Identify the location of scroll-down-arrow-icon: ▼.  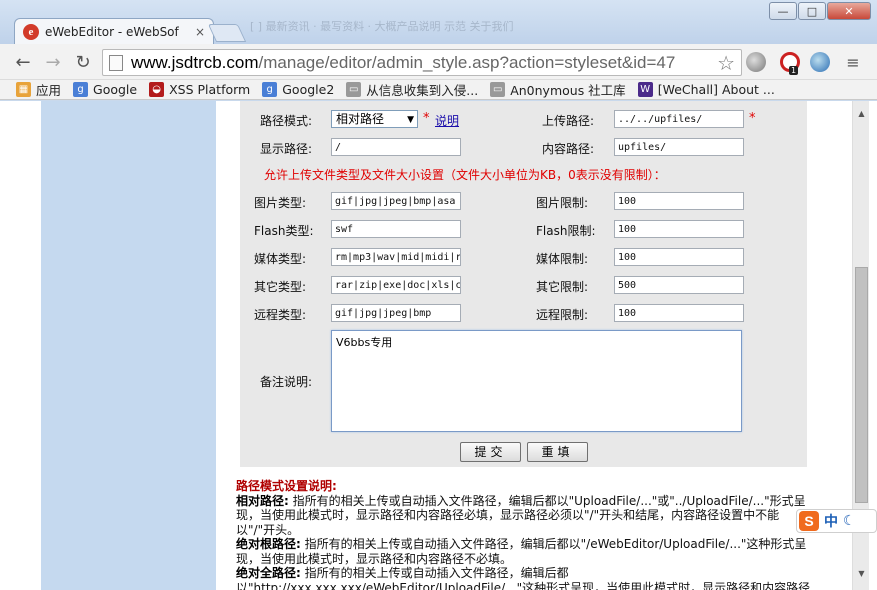
(861, 573).